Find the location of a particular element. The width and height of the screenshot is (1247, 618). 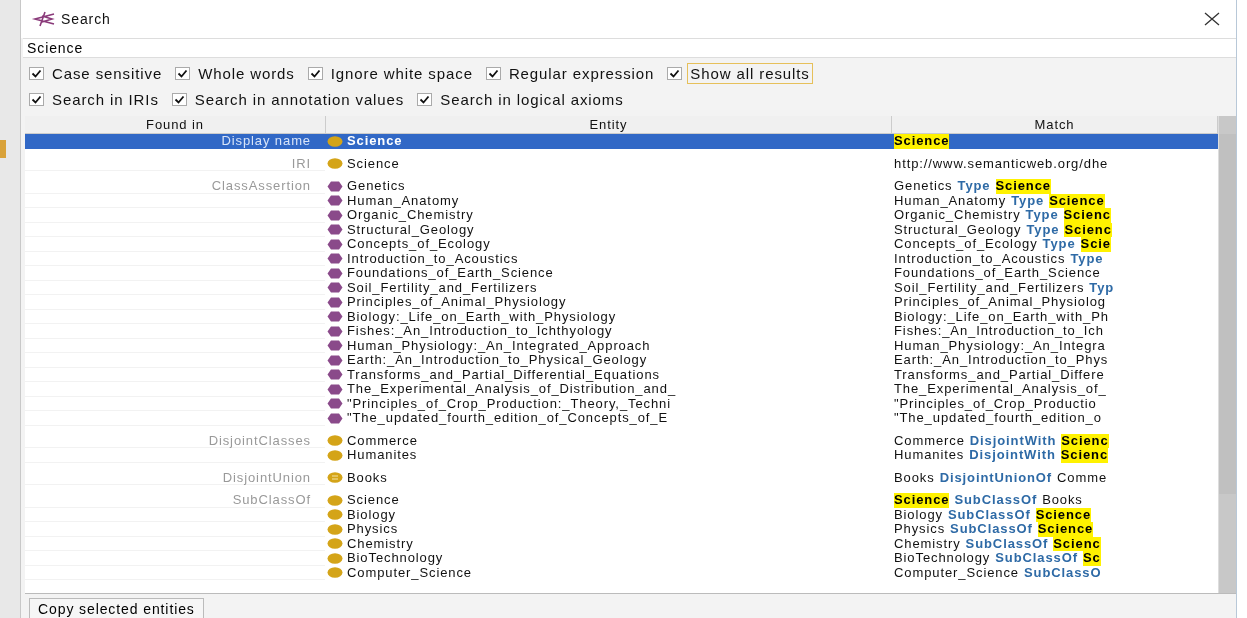

entity-name: Soil_Fertility_and_Fertilizers is located at coordinates (442, 287).